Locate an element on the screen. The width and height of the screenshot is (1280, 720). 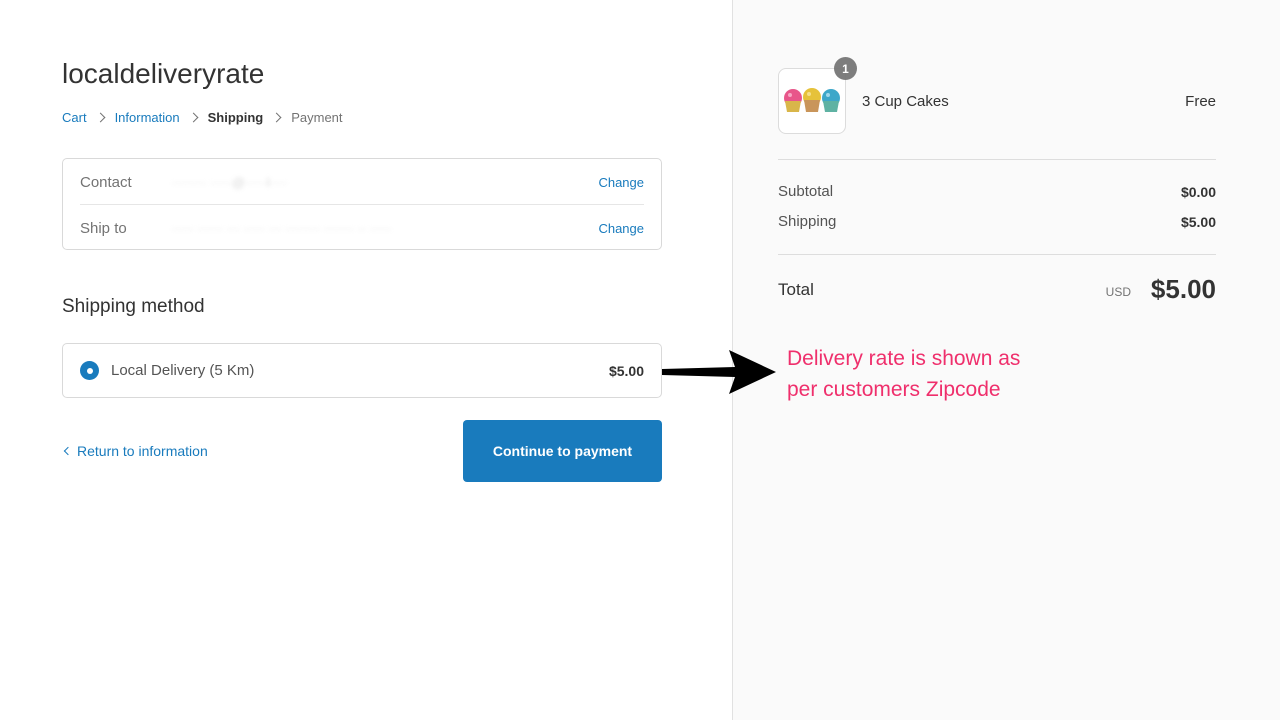
chevron-left-icon is located at coordinates (68, 451).